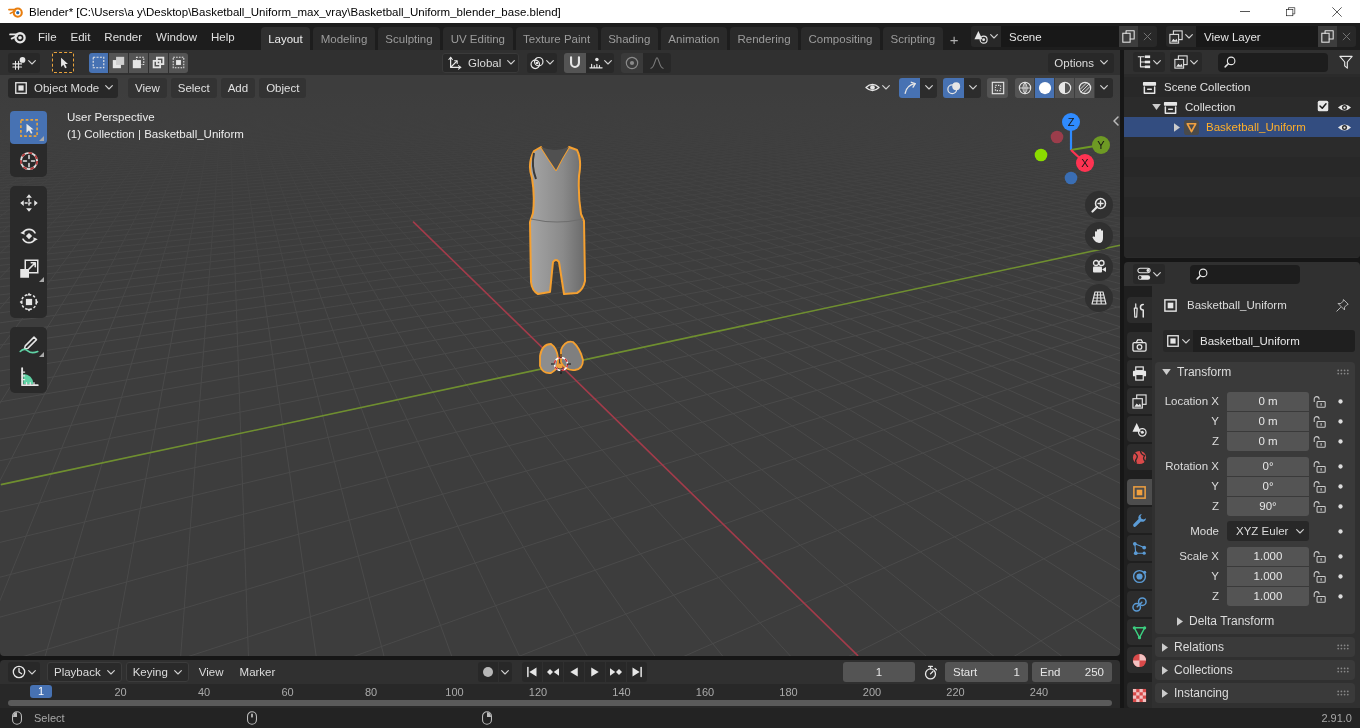 The height and width of the screenshot is (728, 1360). What do you see at coordinates (561, 364) in the screenshot?
I see `scene-cursor-icon` at bounding box center [561, 364].